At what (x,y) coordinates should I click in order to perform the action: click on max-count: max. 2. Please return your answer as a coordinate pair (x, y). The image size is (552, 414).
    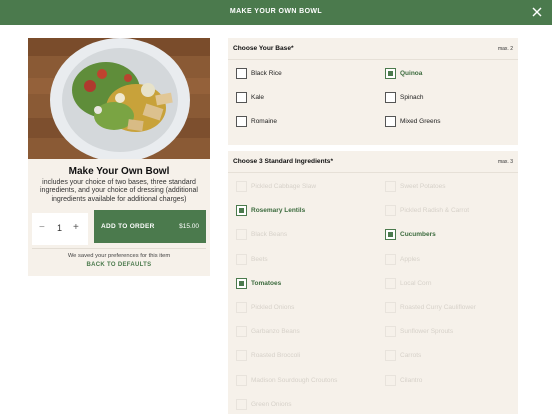
    Looking at the image, I should click on (505, 49).